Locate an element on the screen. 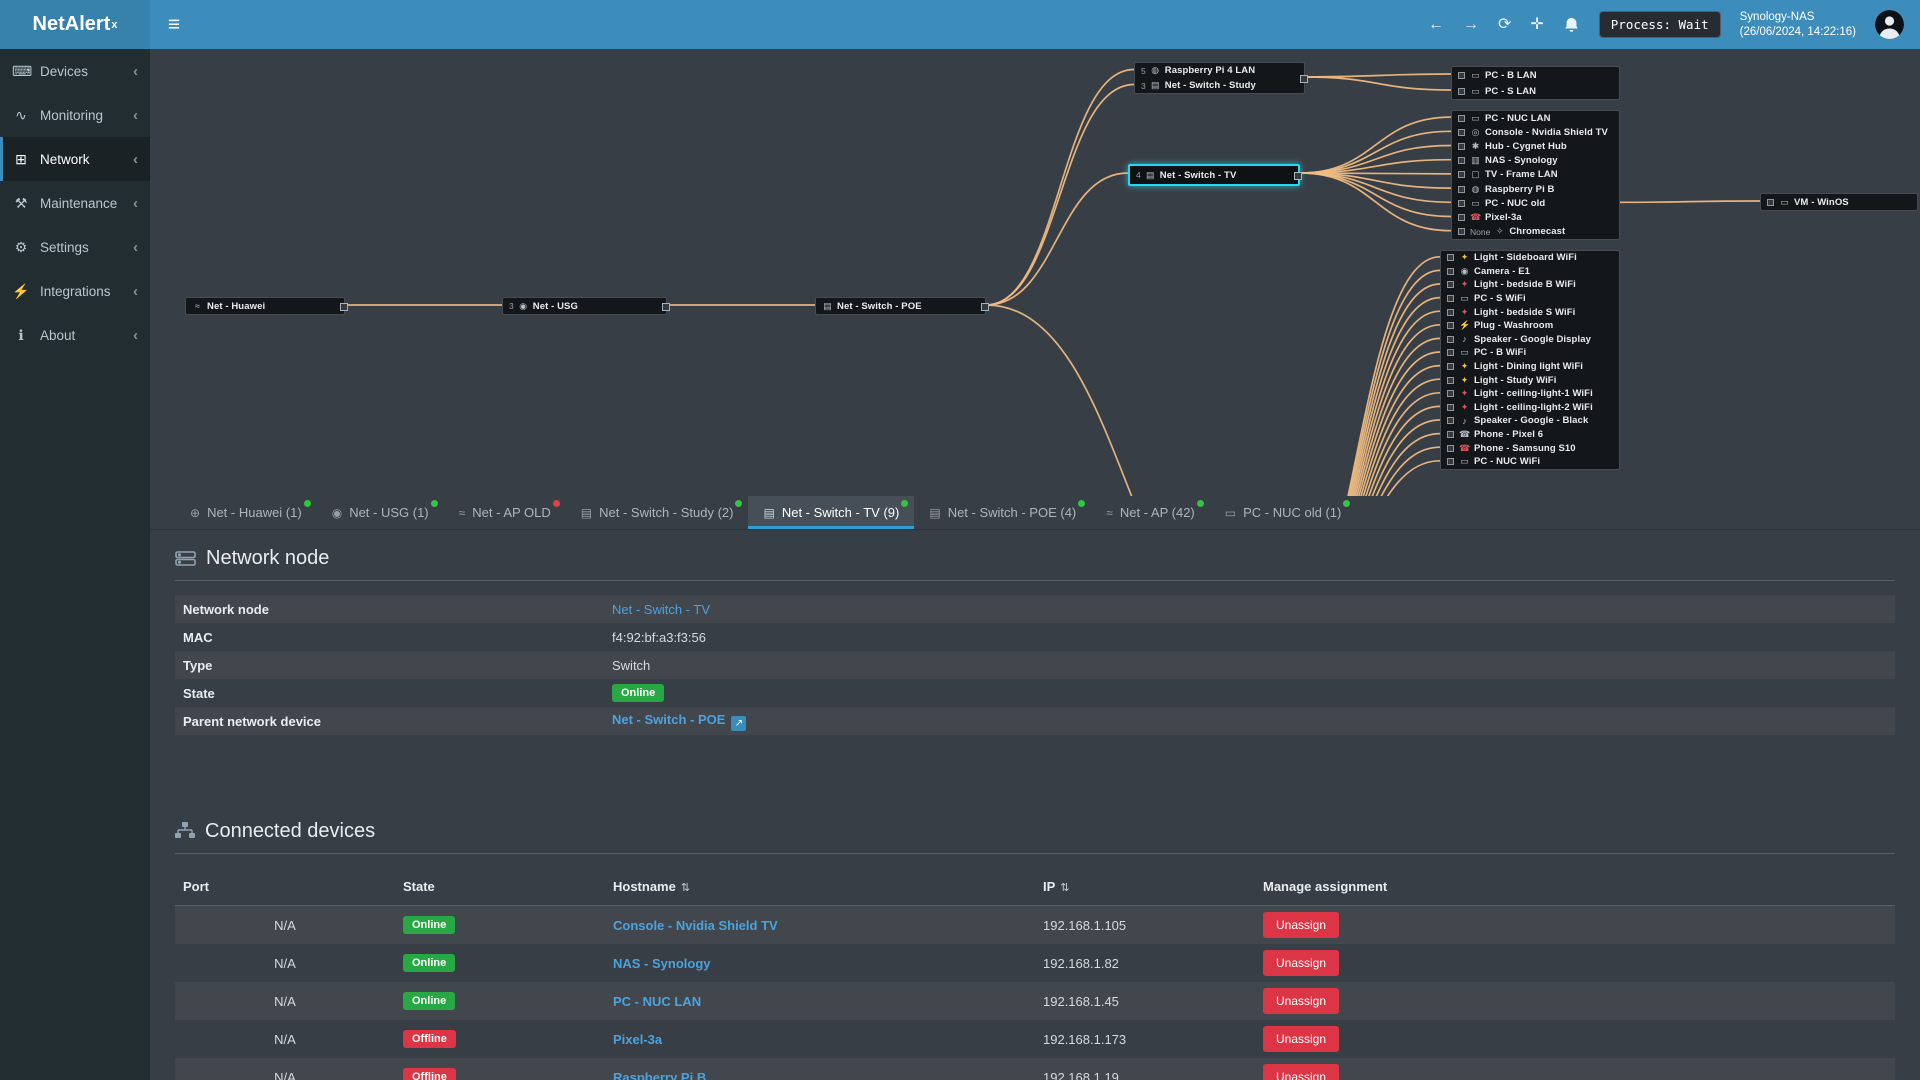  diagram-node-poe: ▤ Net - Switch - POE is located at coordinates (902, 306).